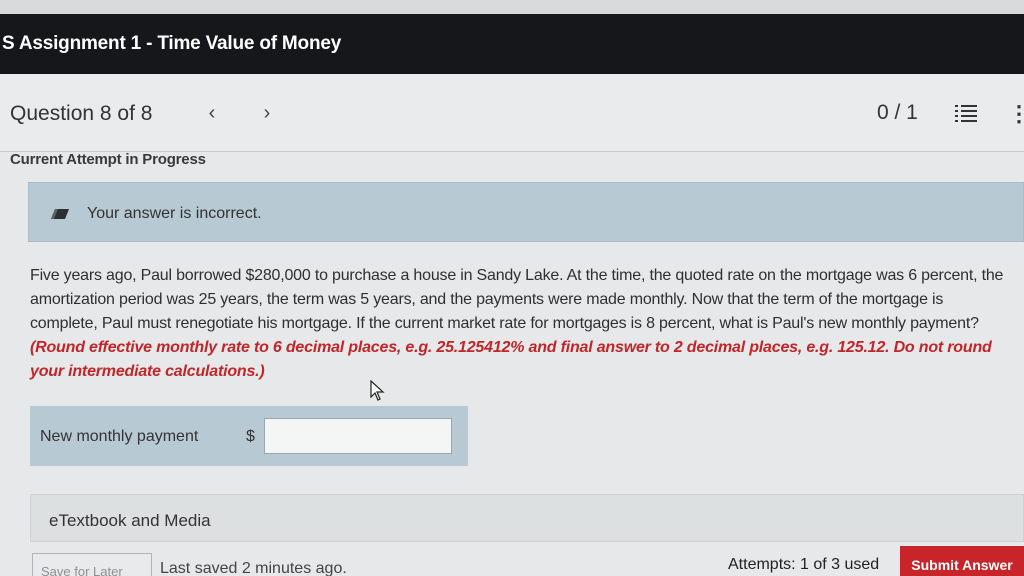 This screenshot has height=576, width=1024. What do you see at coordinates (526, 212) in the screenshot?
I see `feedback-banner: Your answer is incorrect.` at bounding box center [526, 212].